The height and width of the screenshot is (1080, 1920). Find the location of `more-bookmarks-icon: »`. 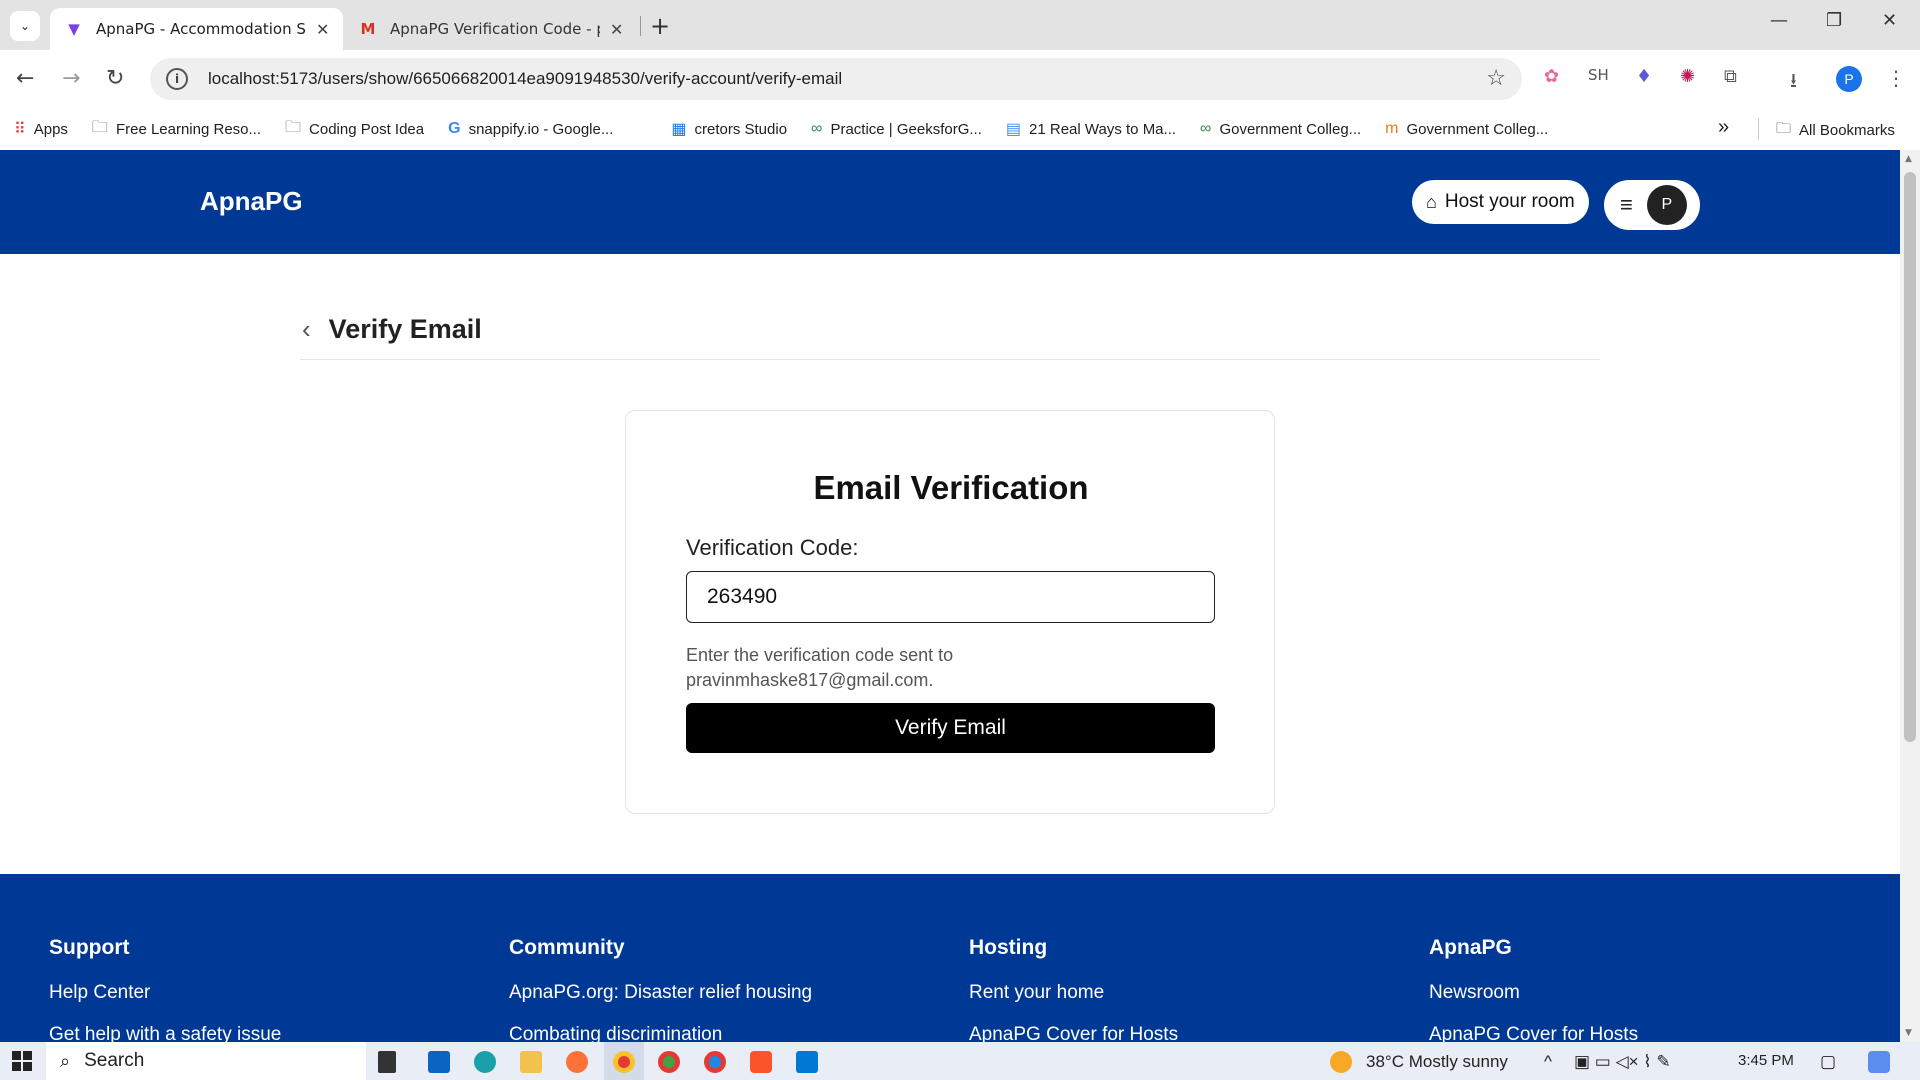

more-bookmarks-icon: » is located at coordinates (1723, 127).